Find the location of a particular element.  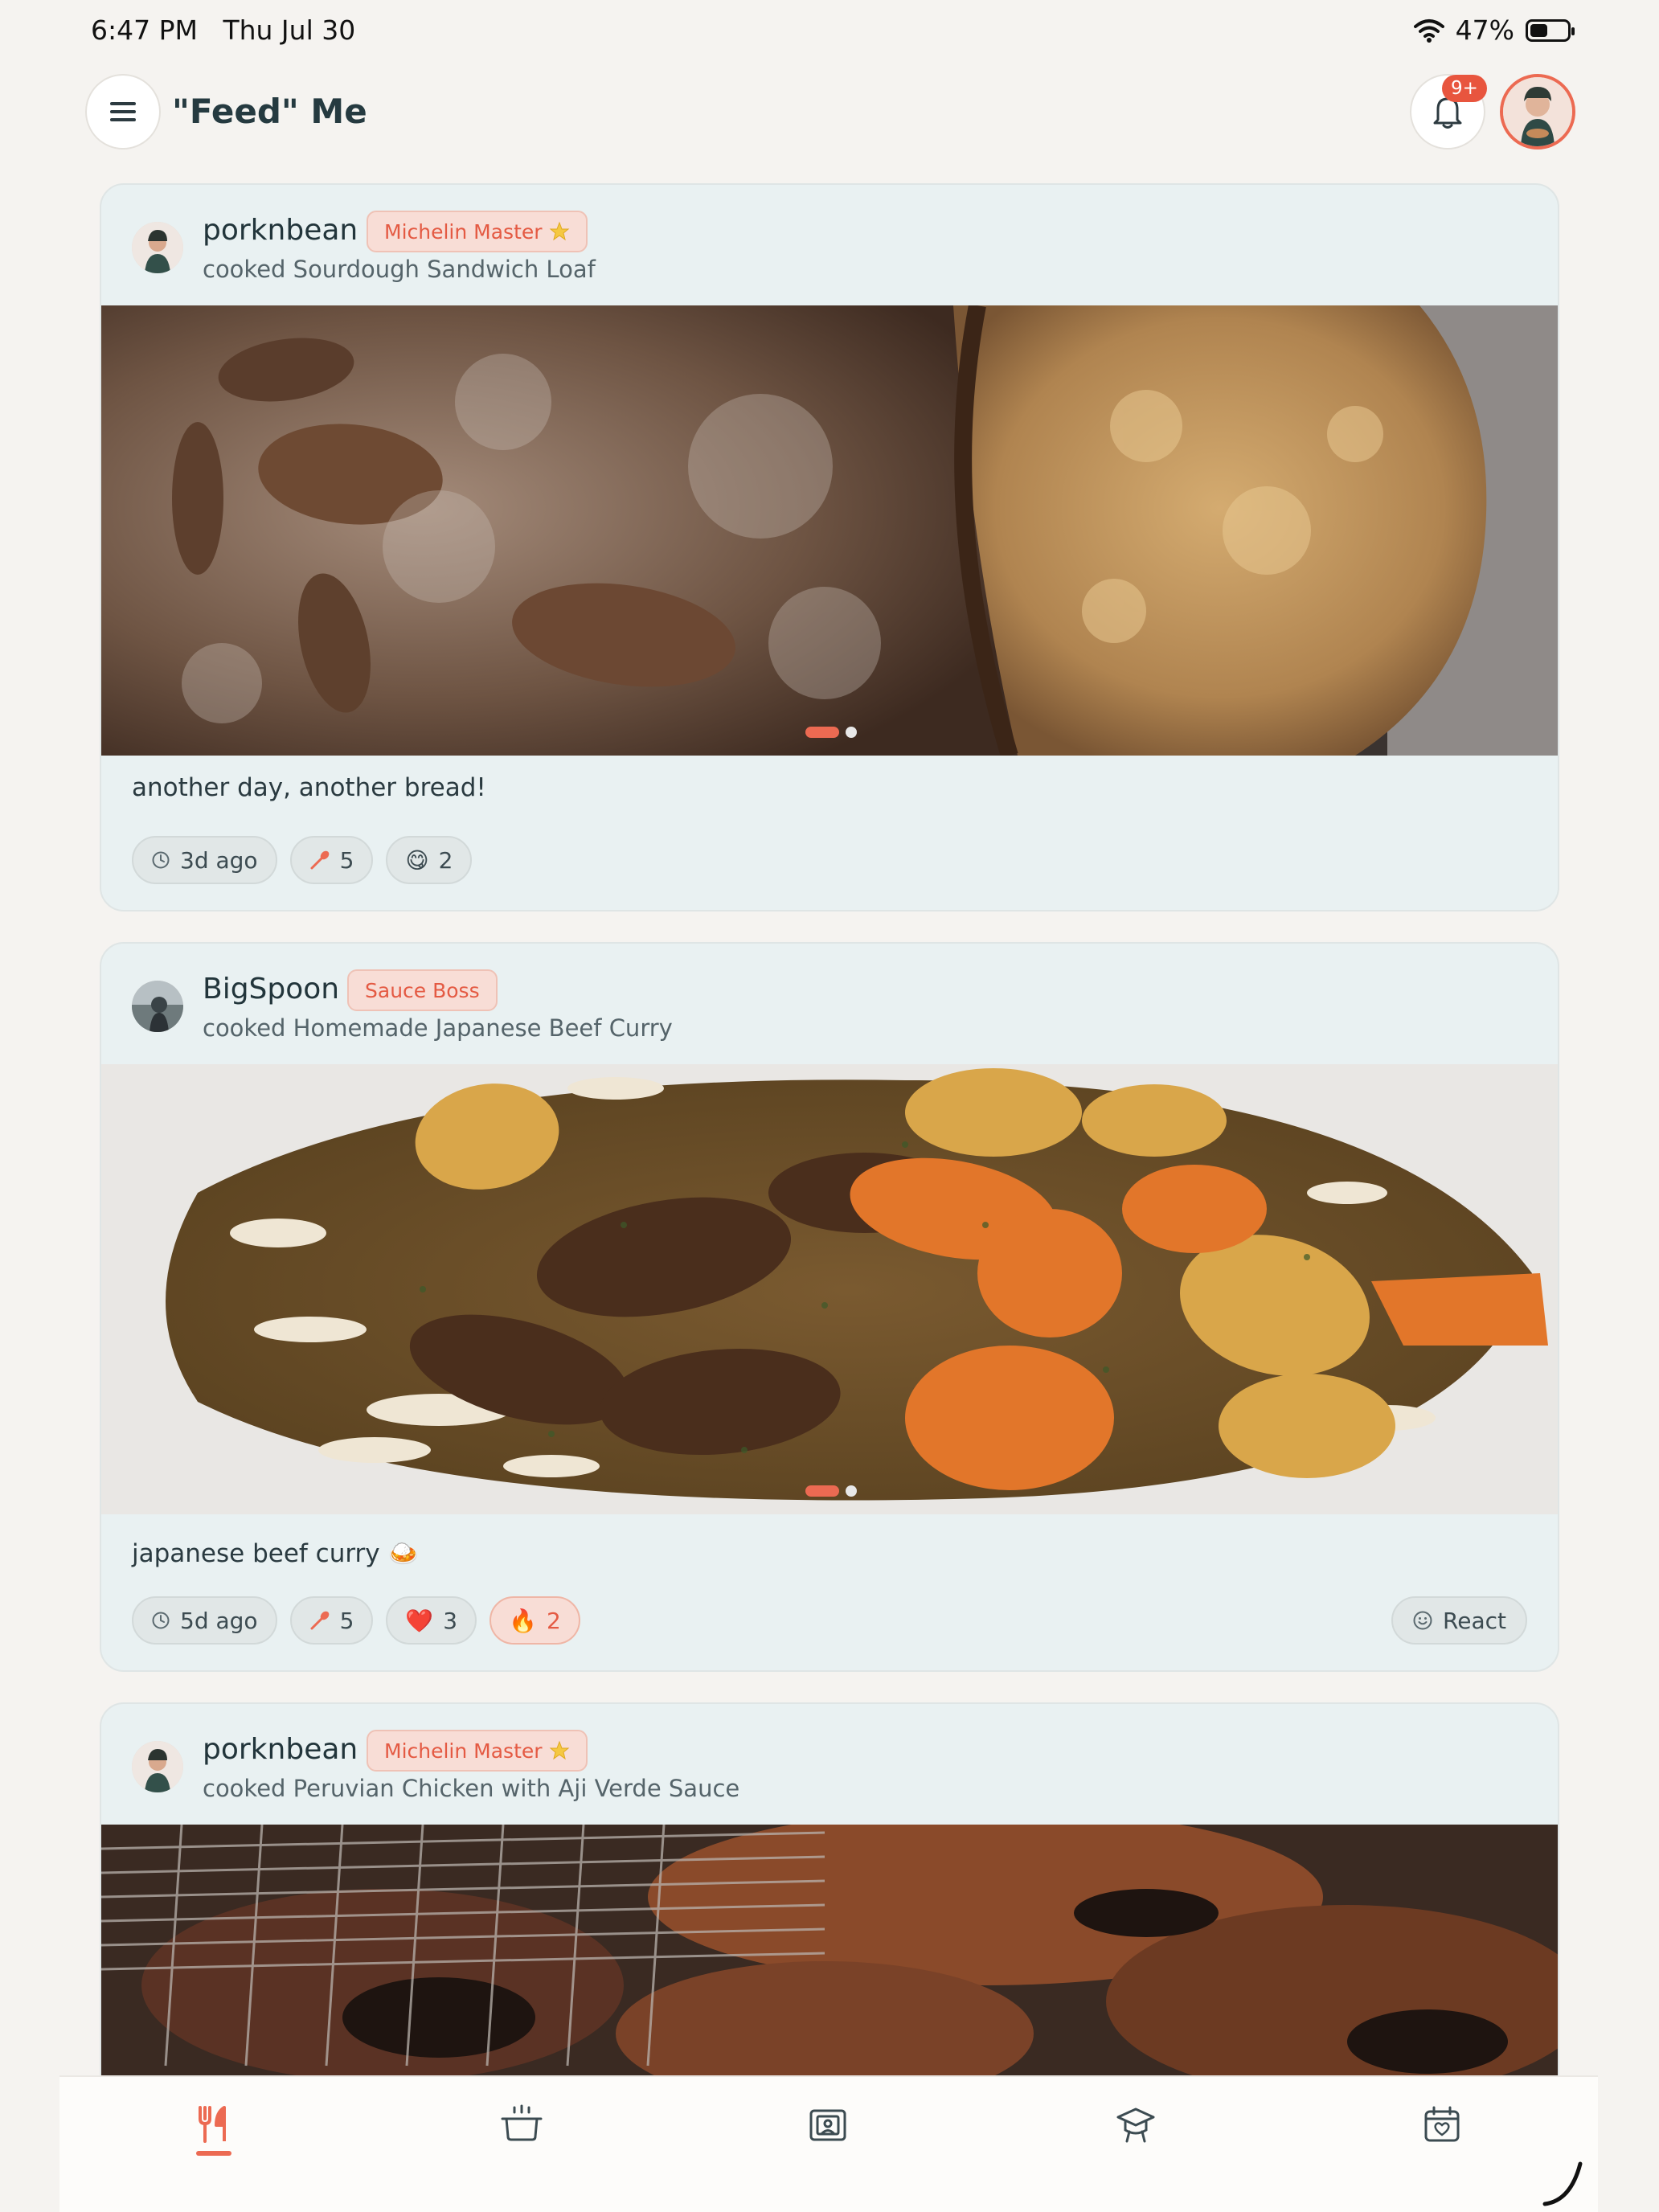

react-button: React is located at coordinates (1459, 1620).